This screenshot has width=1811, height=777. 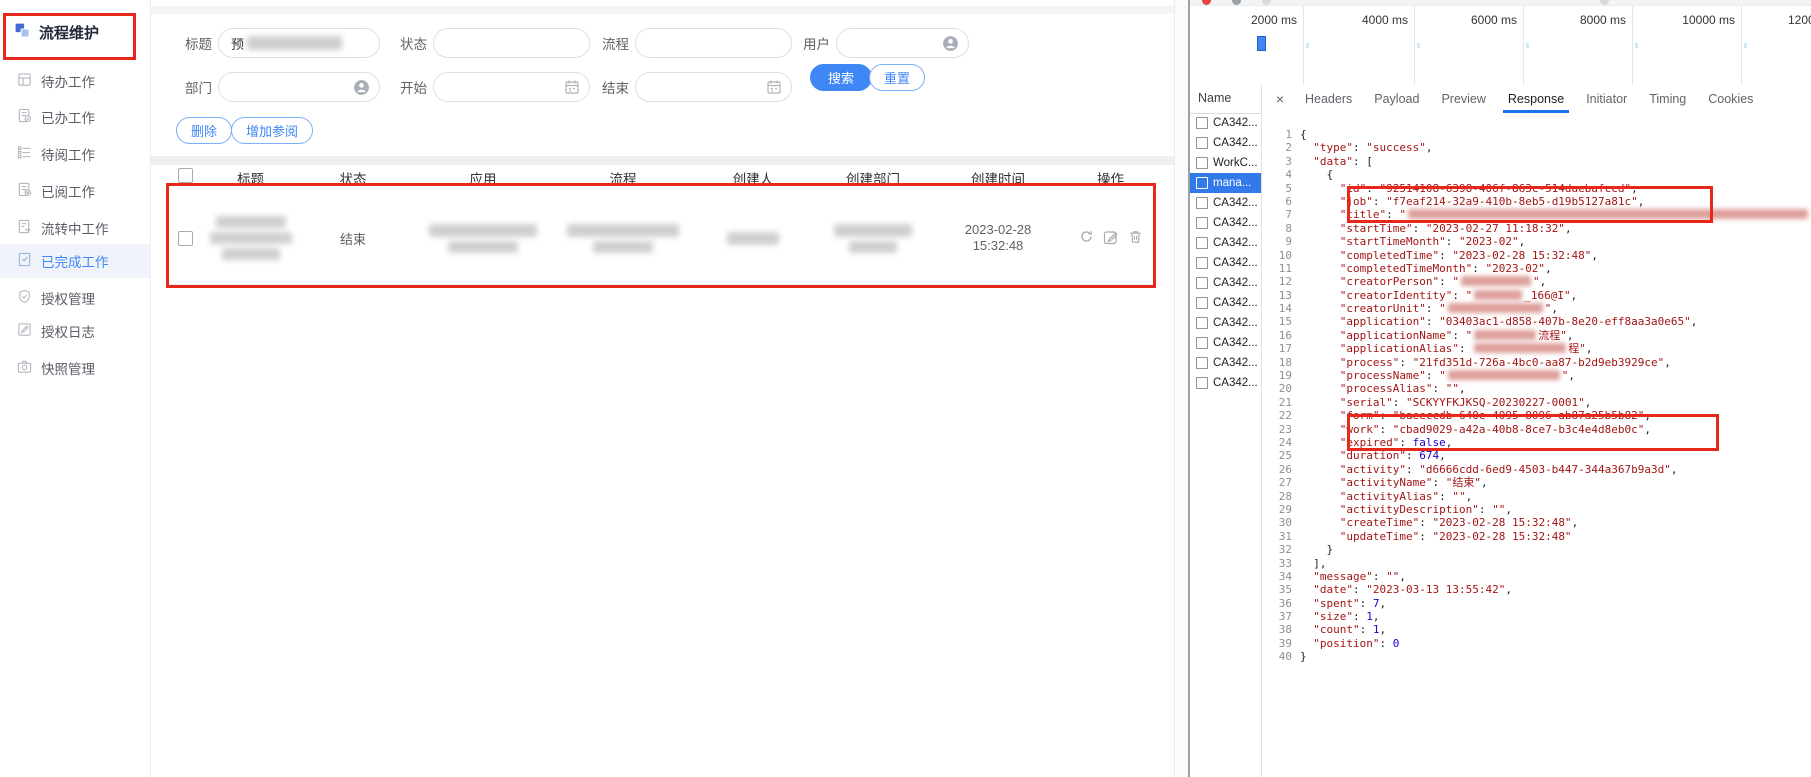 What do you see at coordinates (662, 160) in the screenshot?
I see `section-divider` at bounding box center [662, 160].